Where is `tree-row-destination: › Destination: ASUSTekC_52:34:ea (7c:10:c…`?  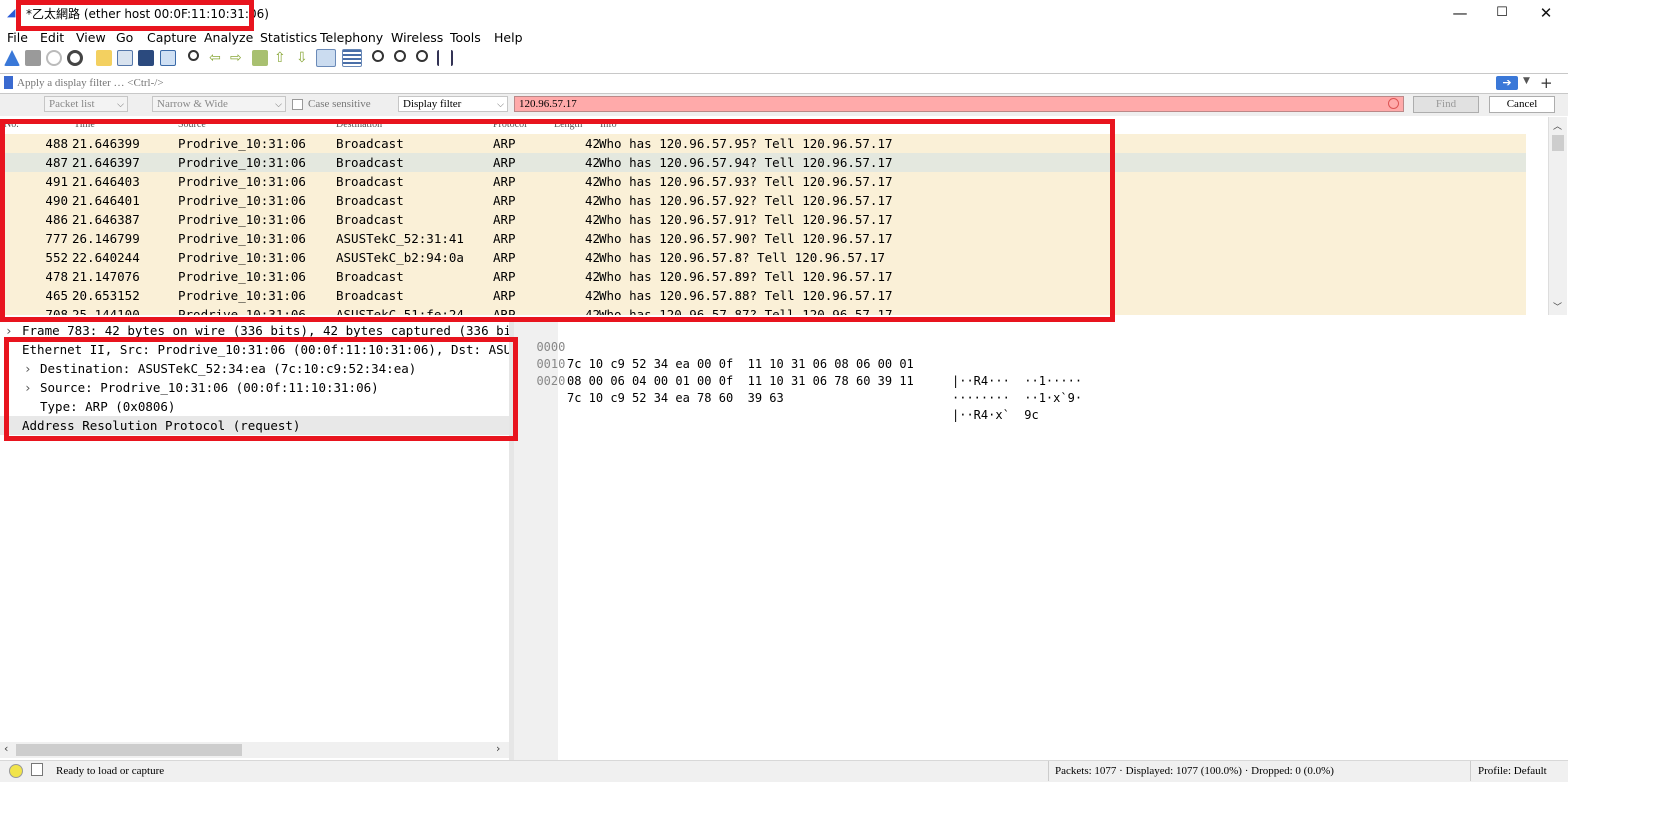 tree-row-destination: › Destination: ASUSTekC_52:34:ea (7c:10:c… is located at coordinates (254, 368).